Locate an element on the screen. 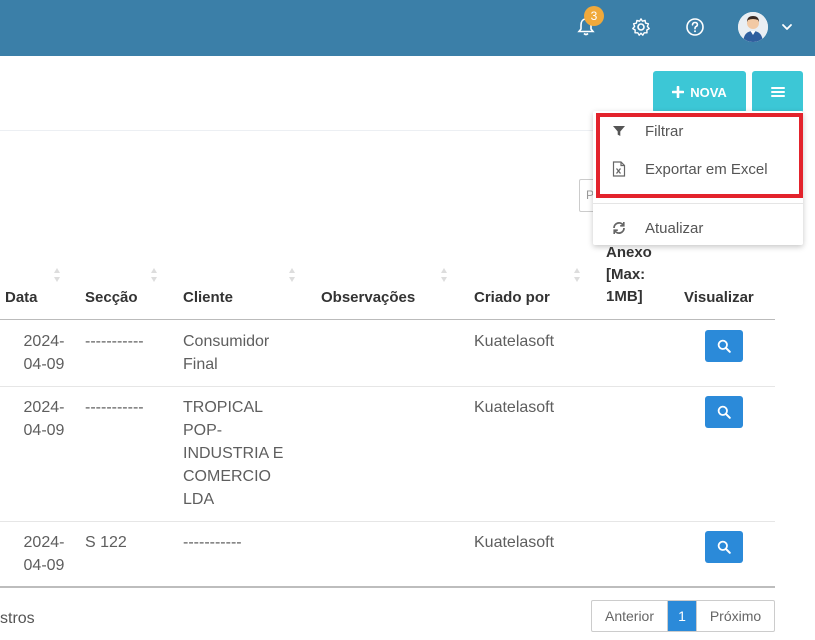  hamburger-icon is located at coordinates (777, 92).